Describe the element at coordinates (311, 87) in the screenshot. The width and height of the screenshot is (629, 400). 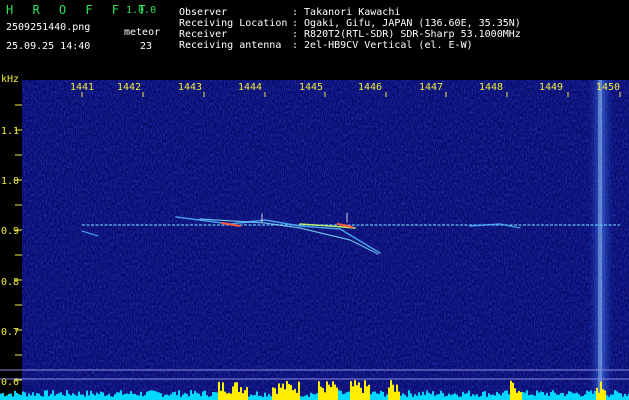
I see `x-tick-label: 1445` at that location.